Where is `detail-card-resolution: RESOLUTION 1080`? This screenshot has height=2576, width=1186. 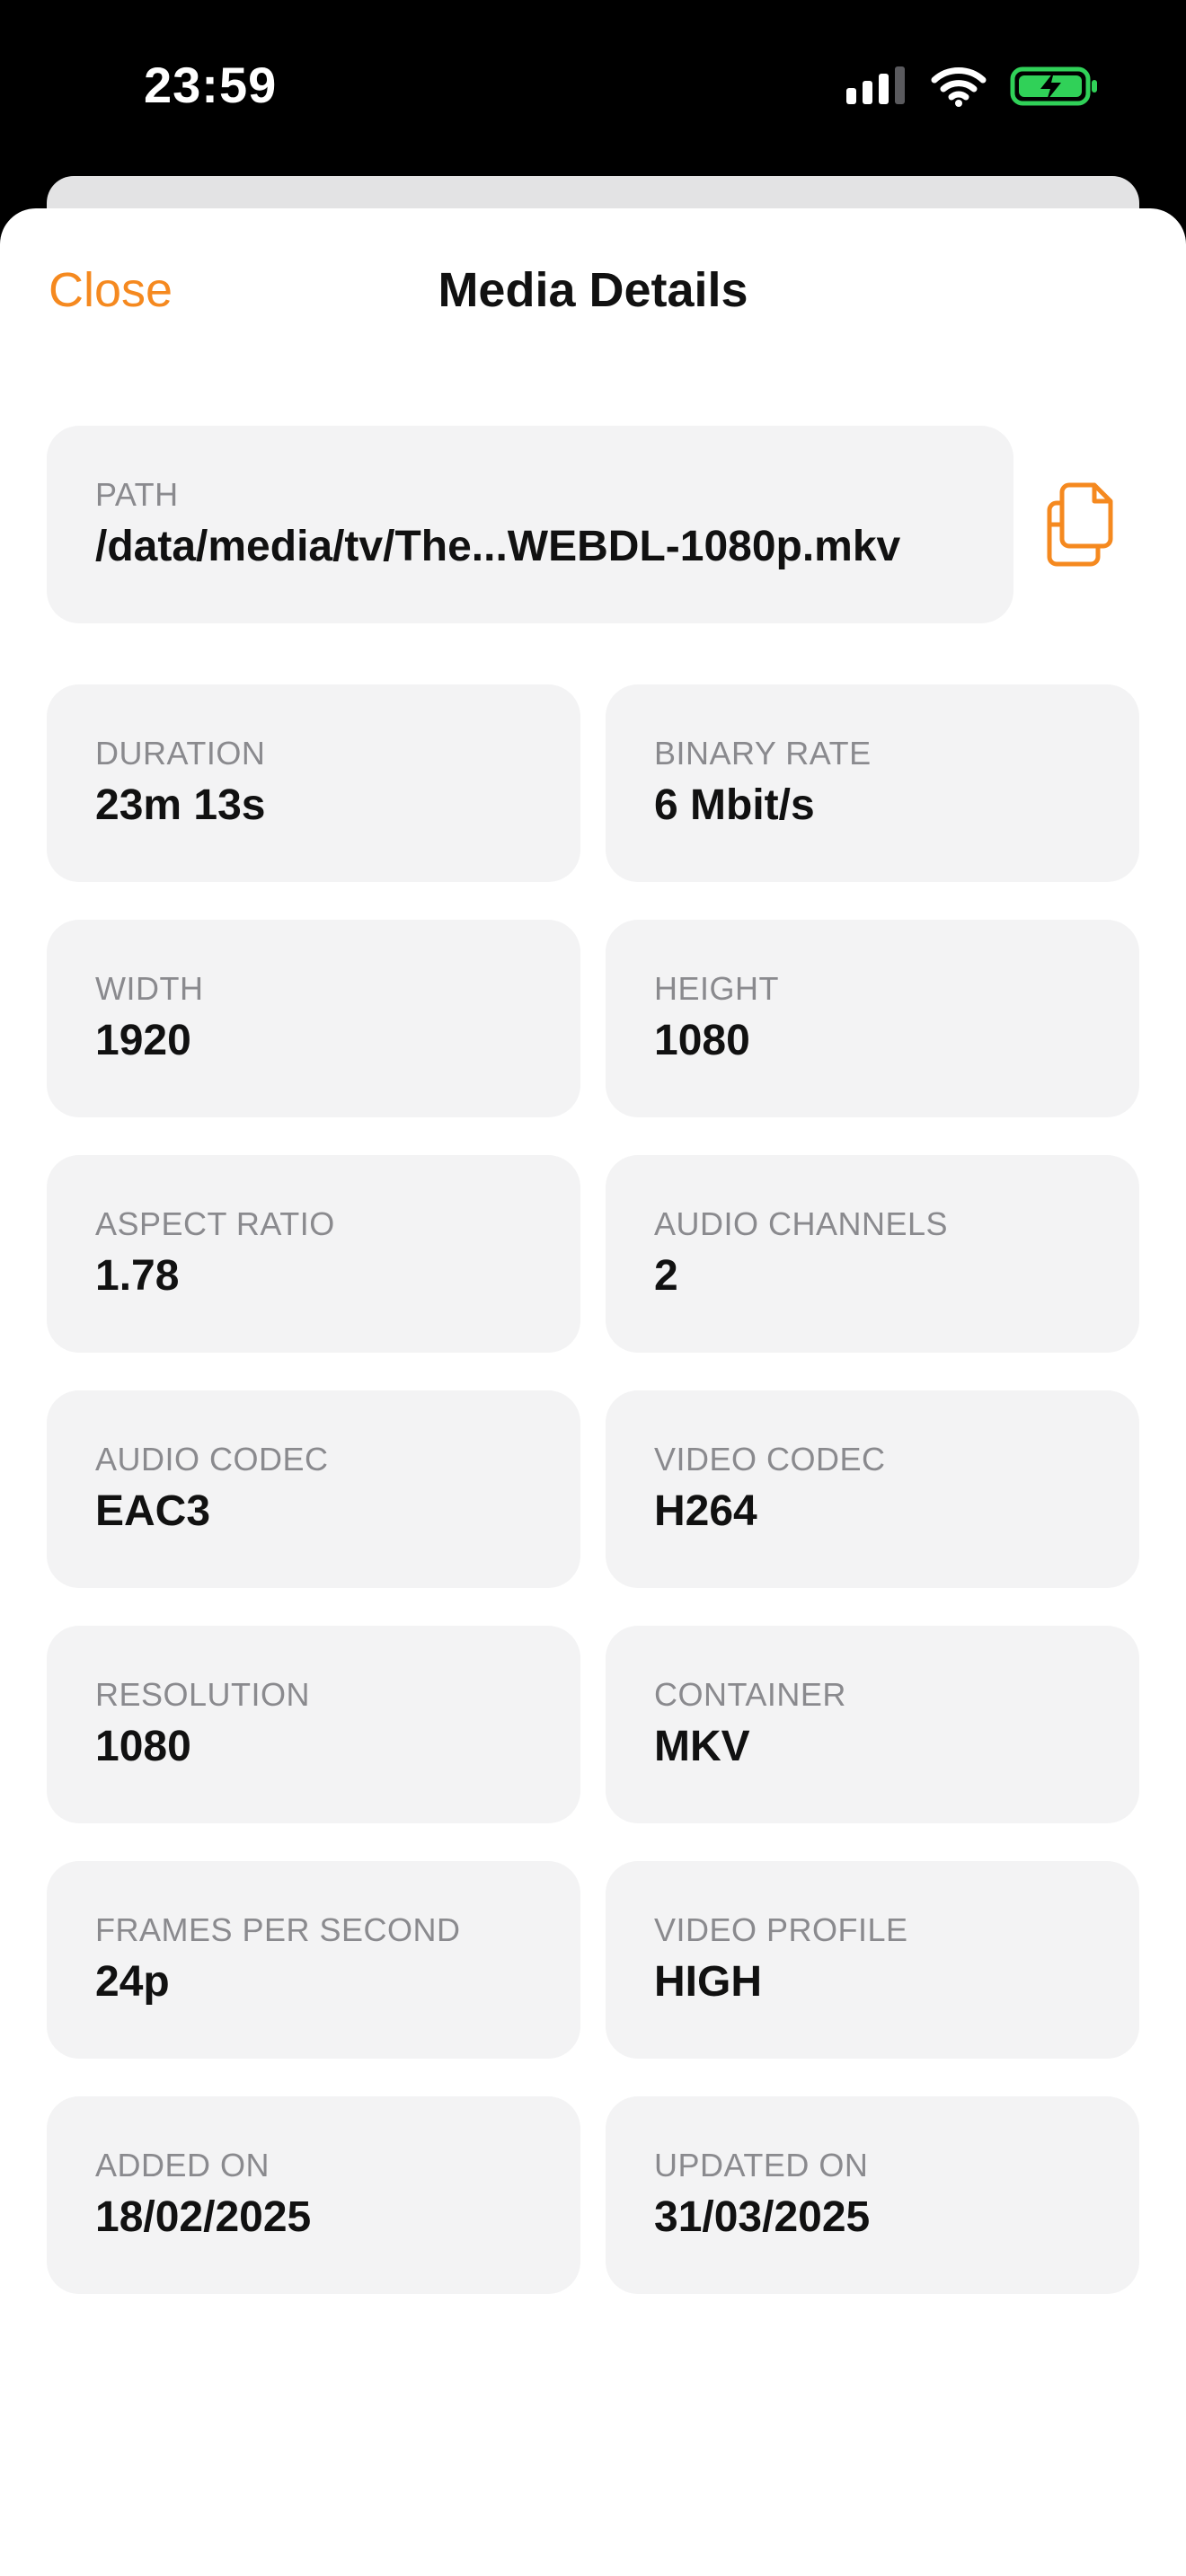 detail-card-resolution: RESOLUTION 1080 is located at coordinates (313, 1724).